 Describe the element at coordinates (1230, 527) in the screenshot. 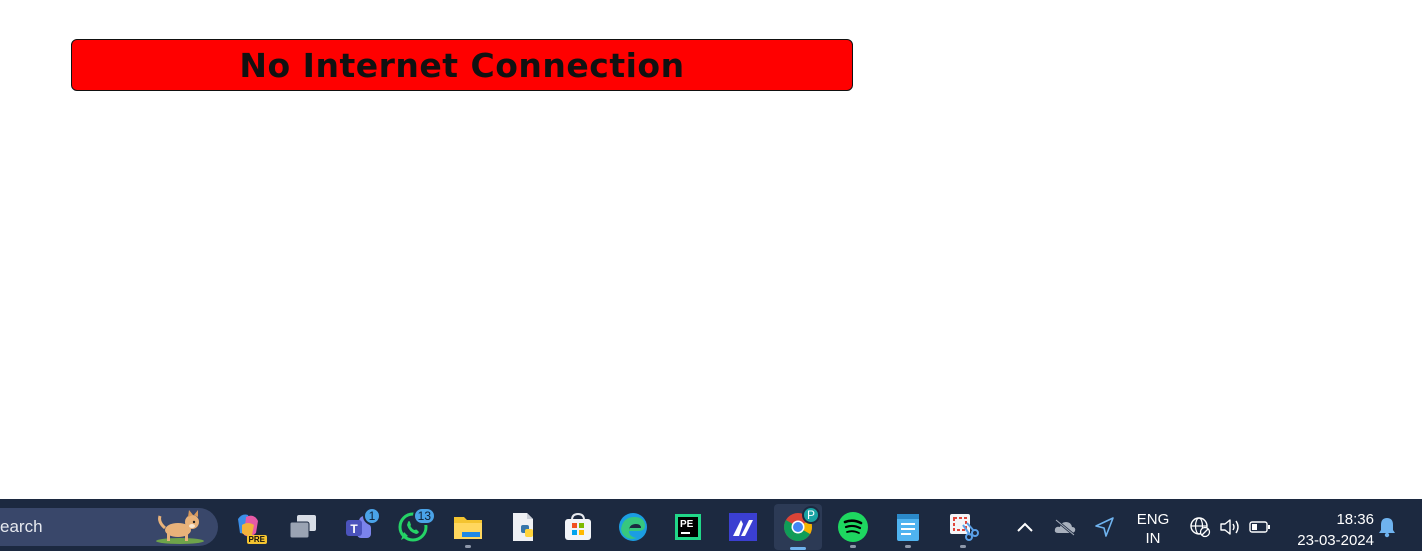

I see `volume-icon` at that location.